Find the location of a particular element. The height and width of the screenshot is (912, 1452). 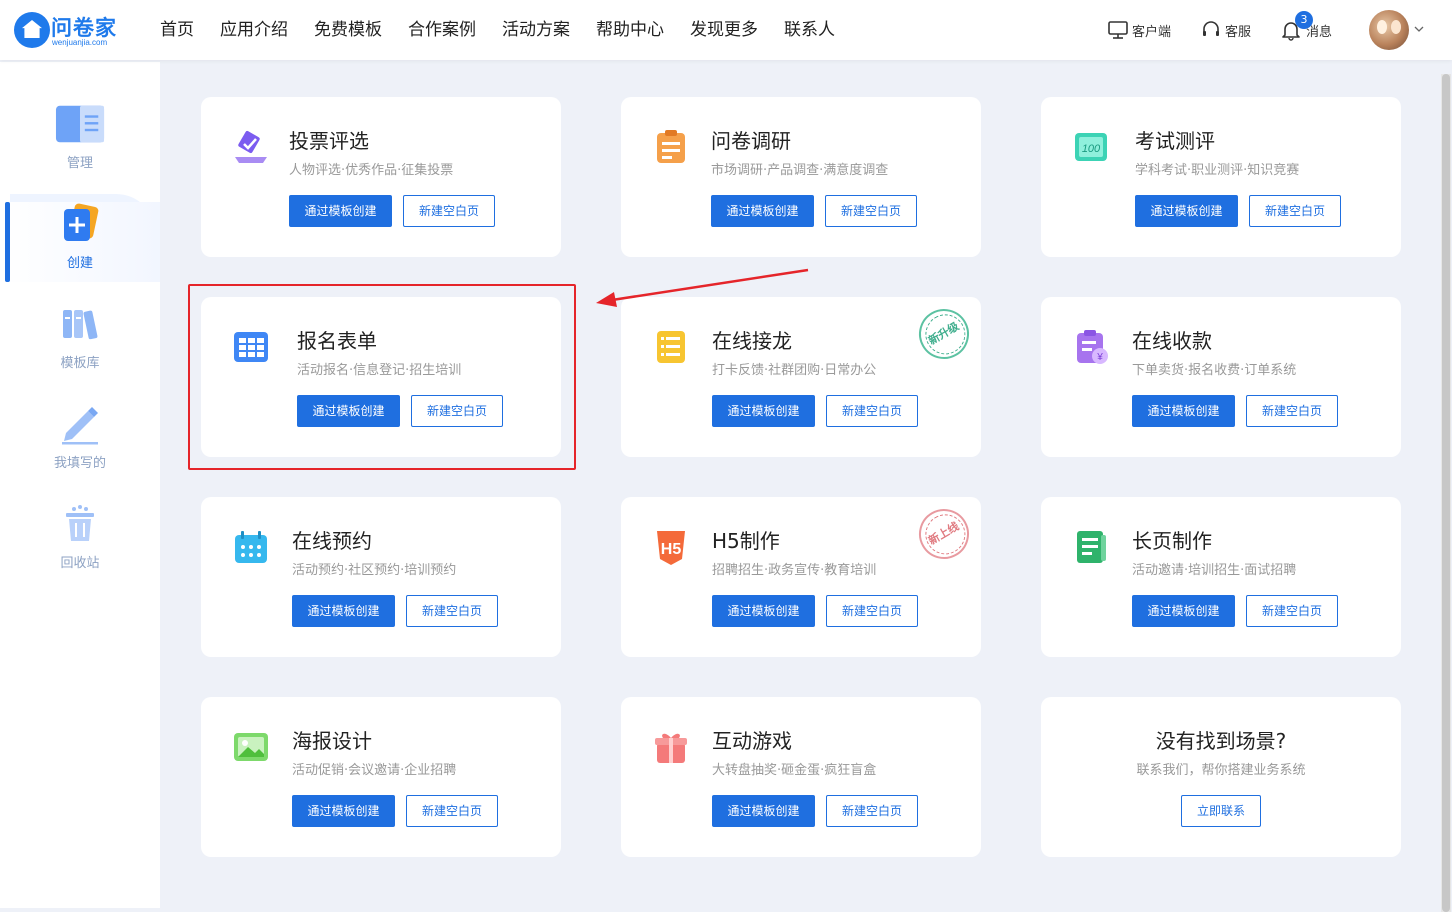

pen-icon is located at coordinates (80, 424).